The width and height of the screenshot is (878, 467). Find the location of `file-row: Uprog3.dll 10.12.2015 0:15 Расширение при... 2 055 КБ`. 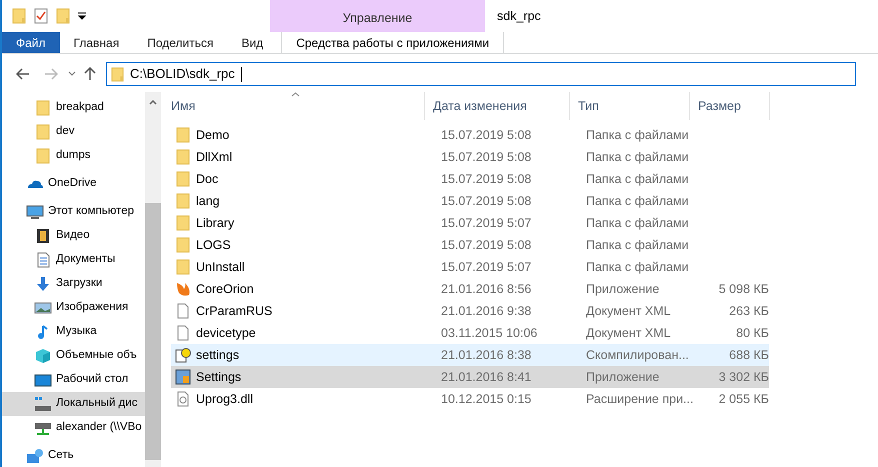

file-row: Uprog3.dll 10.12.2015 0:15 Расширение при... 2 055 КБ is located at coordinates (470, 399).